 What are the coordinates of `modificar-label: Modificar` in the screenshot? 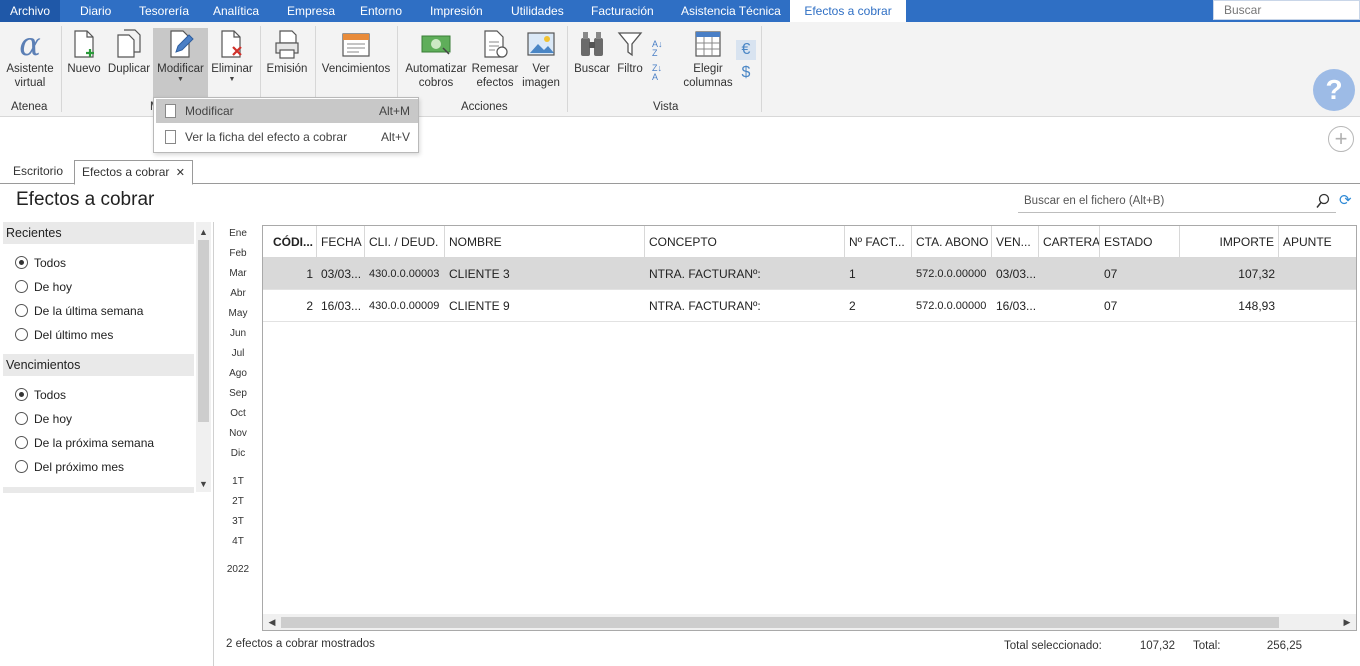 It's located at (180, 69).